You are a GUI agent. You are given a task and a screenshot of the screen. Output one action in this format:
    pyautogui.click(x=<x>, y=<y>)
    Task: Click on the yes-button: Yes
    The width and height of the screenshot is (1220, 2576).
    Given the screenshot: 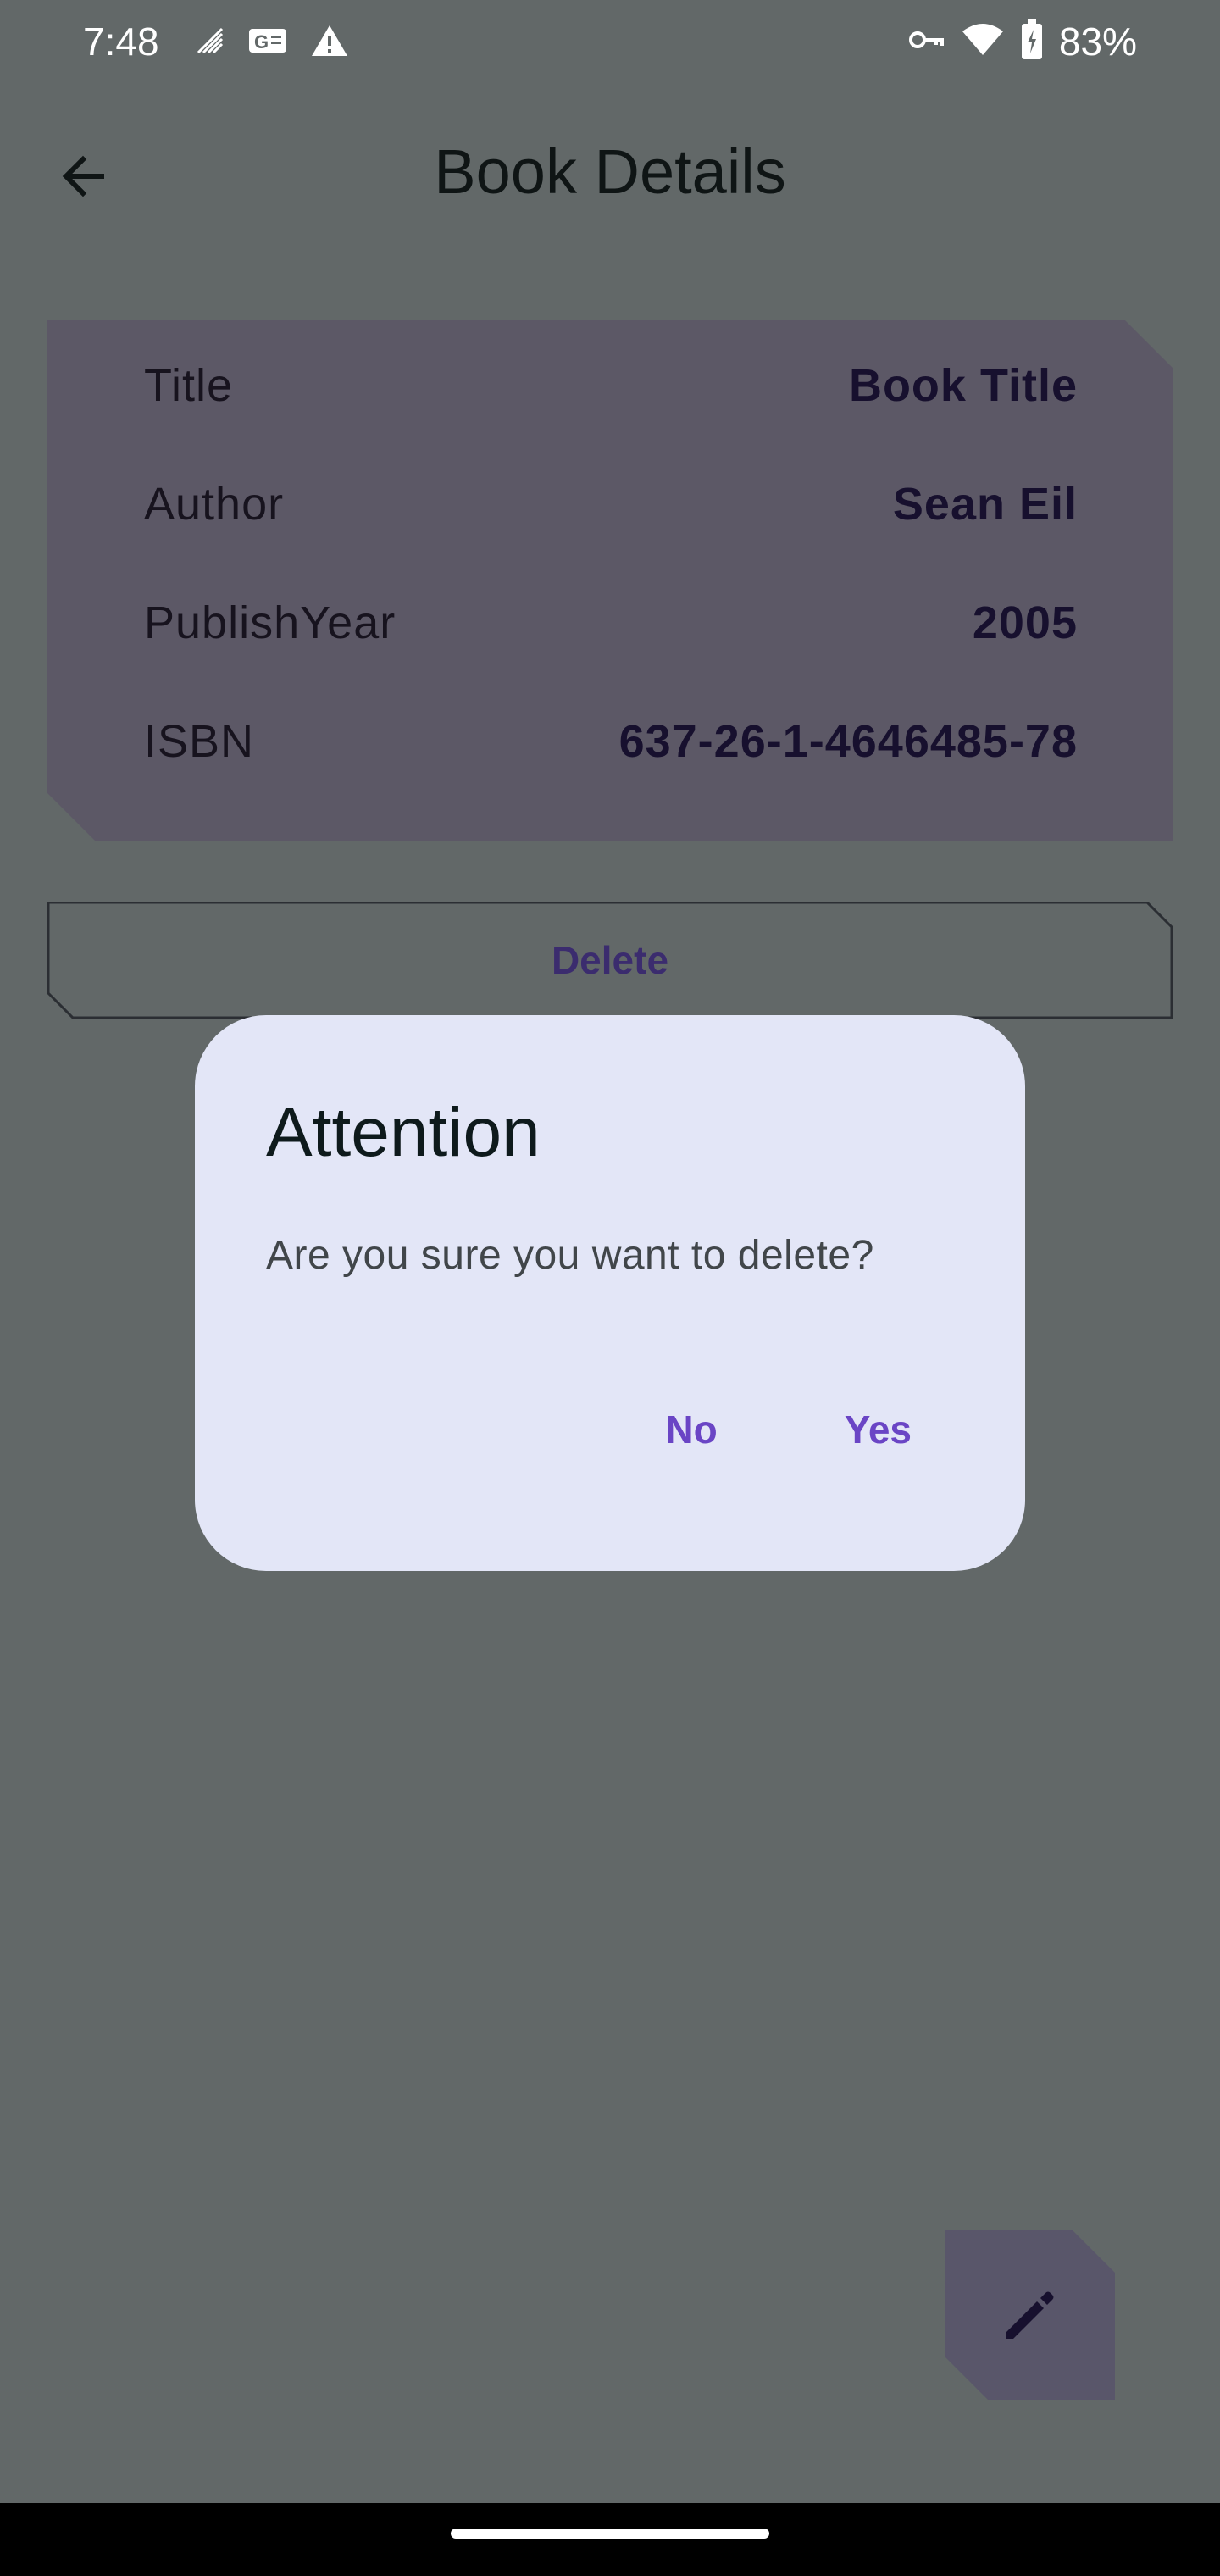 What is the action you would take?
    pyautogui.click(x=878, y=1429)
    